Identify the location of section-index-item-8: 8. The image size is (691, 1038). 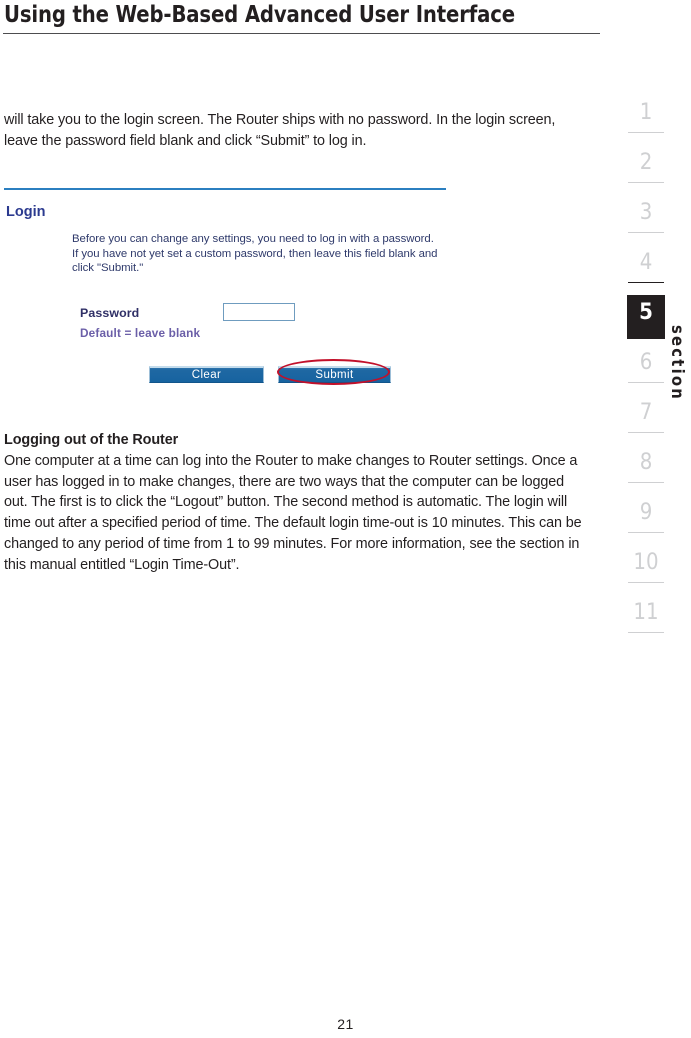
(646, 467).